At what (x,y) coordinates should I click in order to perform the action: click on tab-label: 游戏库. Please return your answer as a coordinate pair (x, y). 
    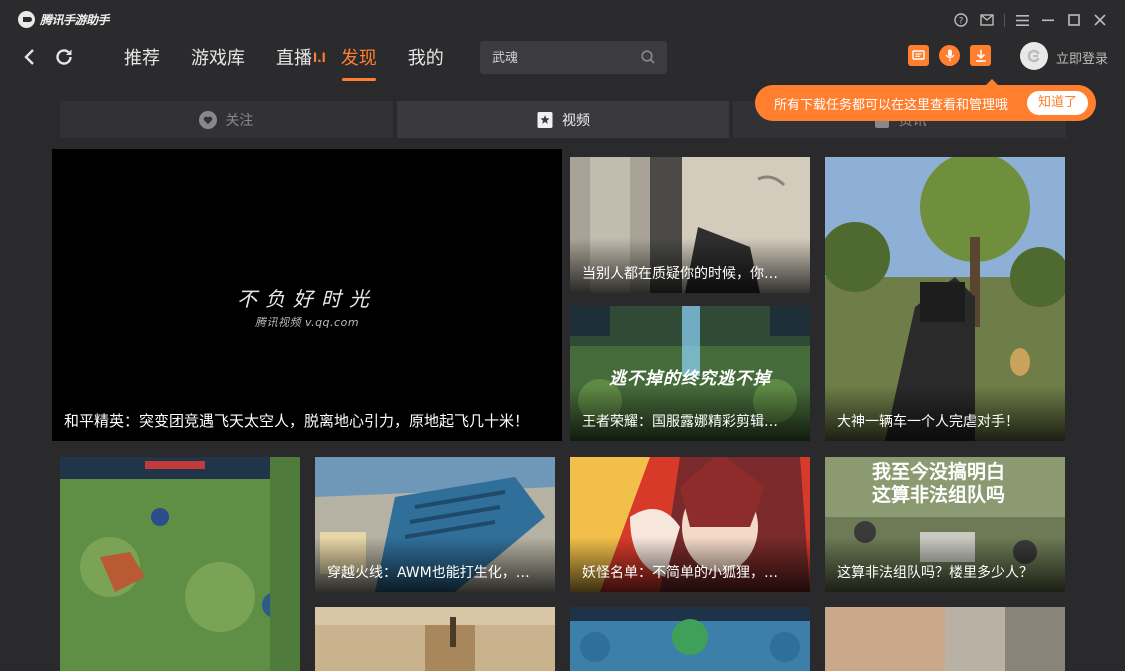
    Looking at the image, I should click on (218, 58).